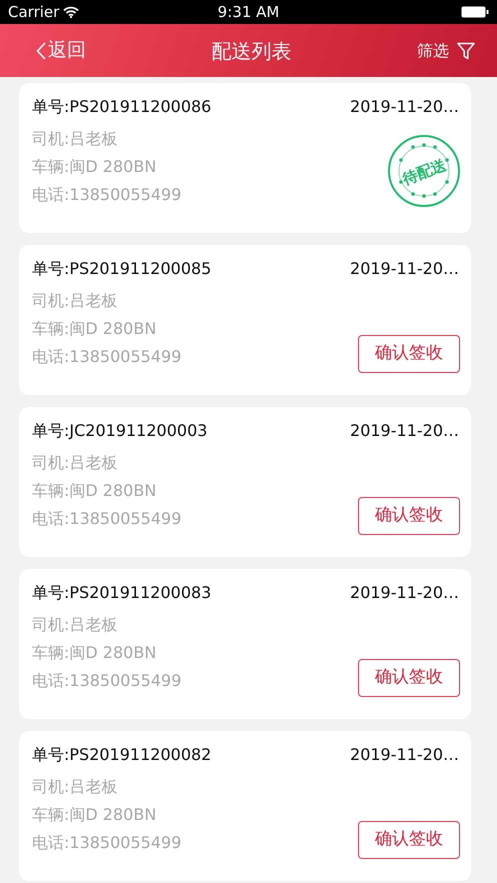 Image resolution: width=497 pixels, height=883 pixels. What do you see at coordinates (446, 50) in the screenshot?
I see `filter-button: 筛选` at bounding box center [446, 50].